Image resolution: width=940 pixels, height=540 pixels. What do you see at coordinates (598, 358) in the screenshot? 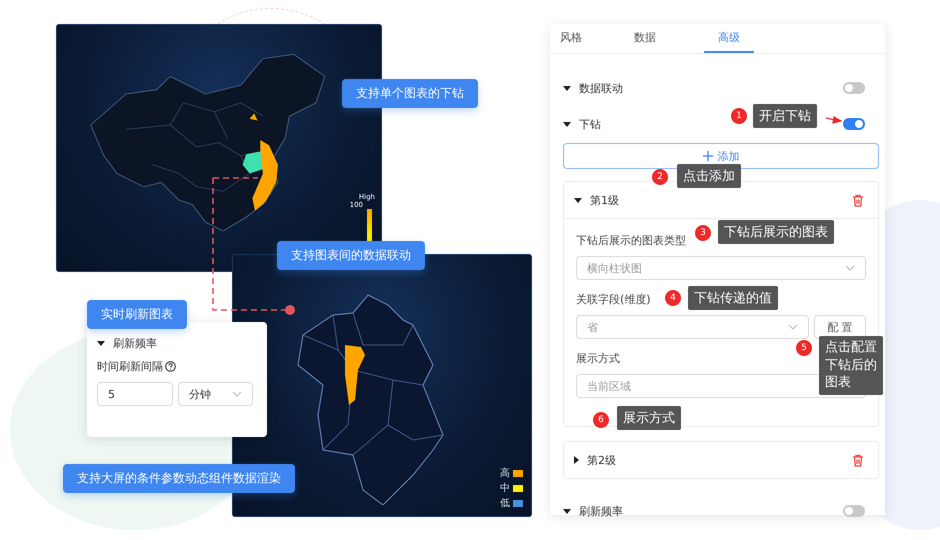
I see `field-label: 展示方式` at bounding box center [598, 358].